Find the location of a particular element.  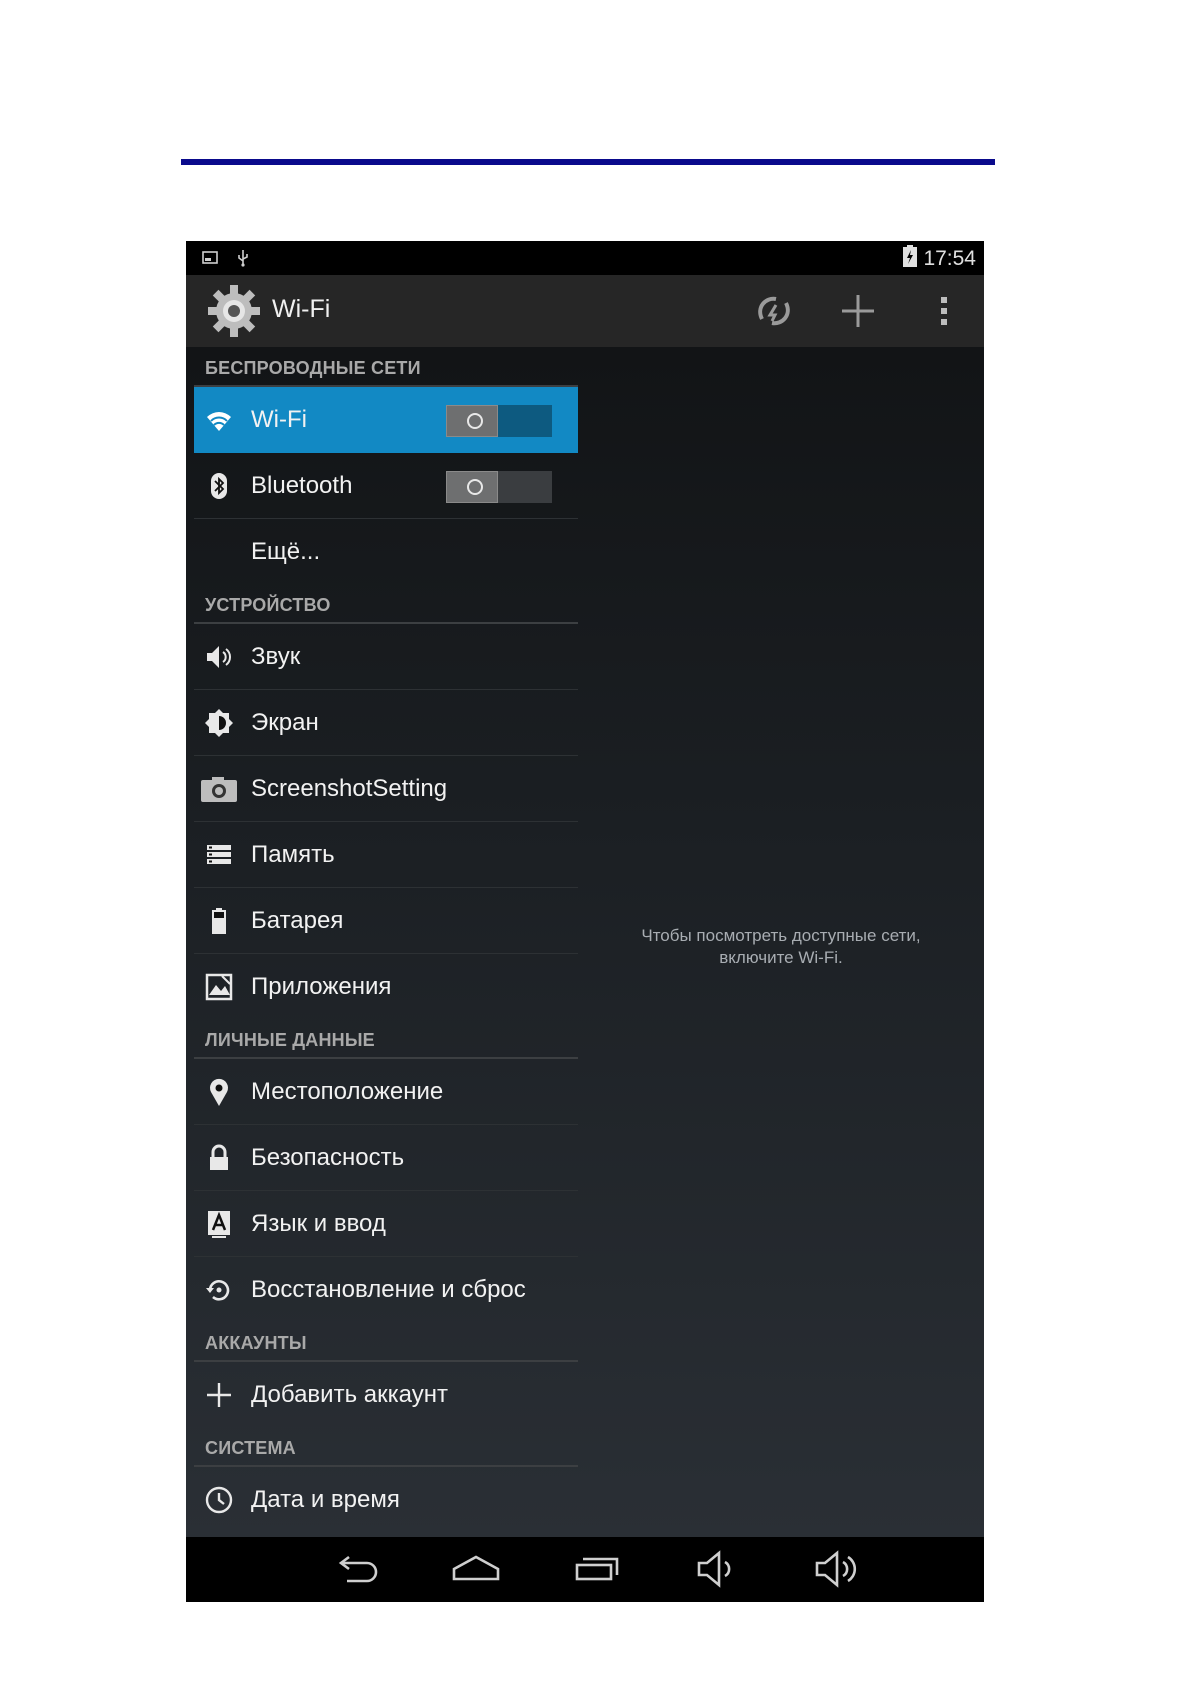

battery-charging-icon is located at coordinates (910, 259).